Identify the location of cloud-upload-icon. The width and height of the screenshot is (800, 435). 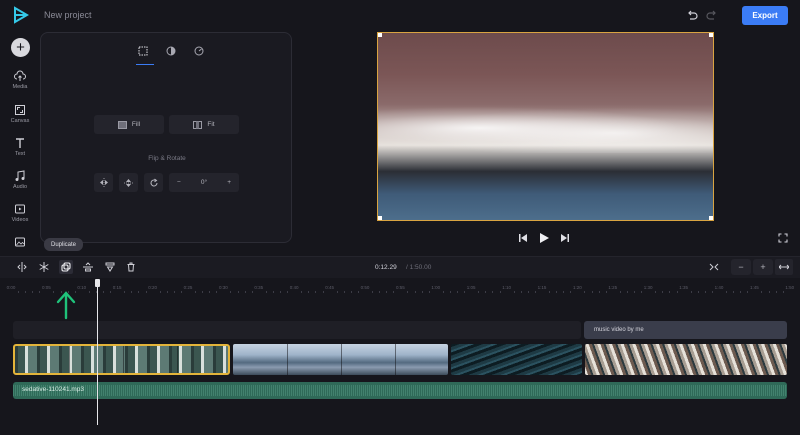
(20, 75).